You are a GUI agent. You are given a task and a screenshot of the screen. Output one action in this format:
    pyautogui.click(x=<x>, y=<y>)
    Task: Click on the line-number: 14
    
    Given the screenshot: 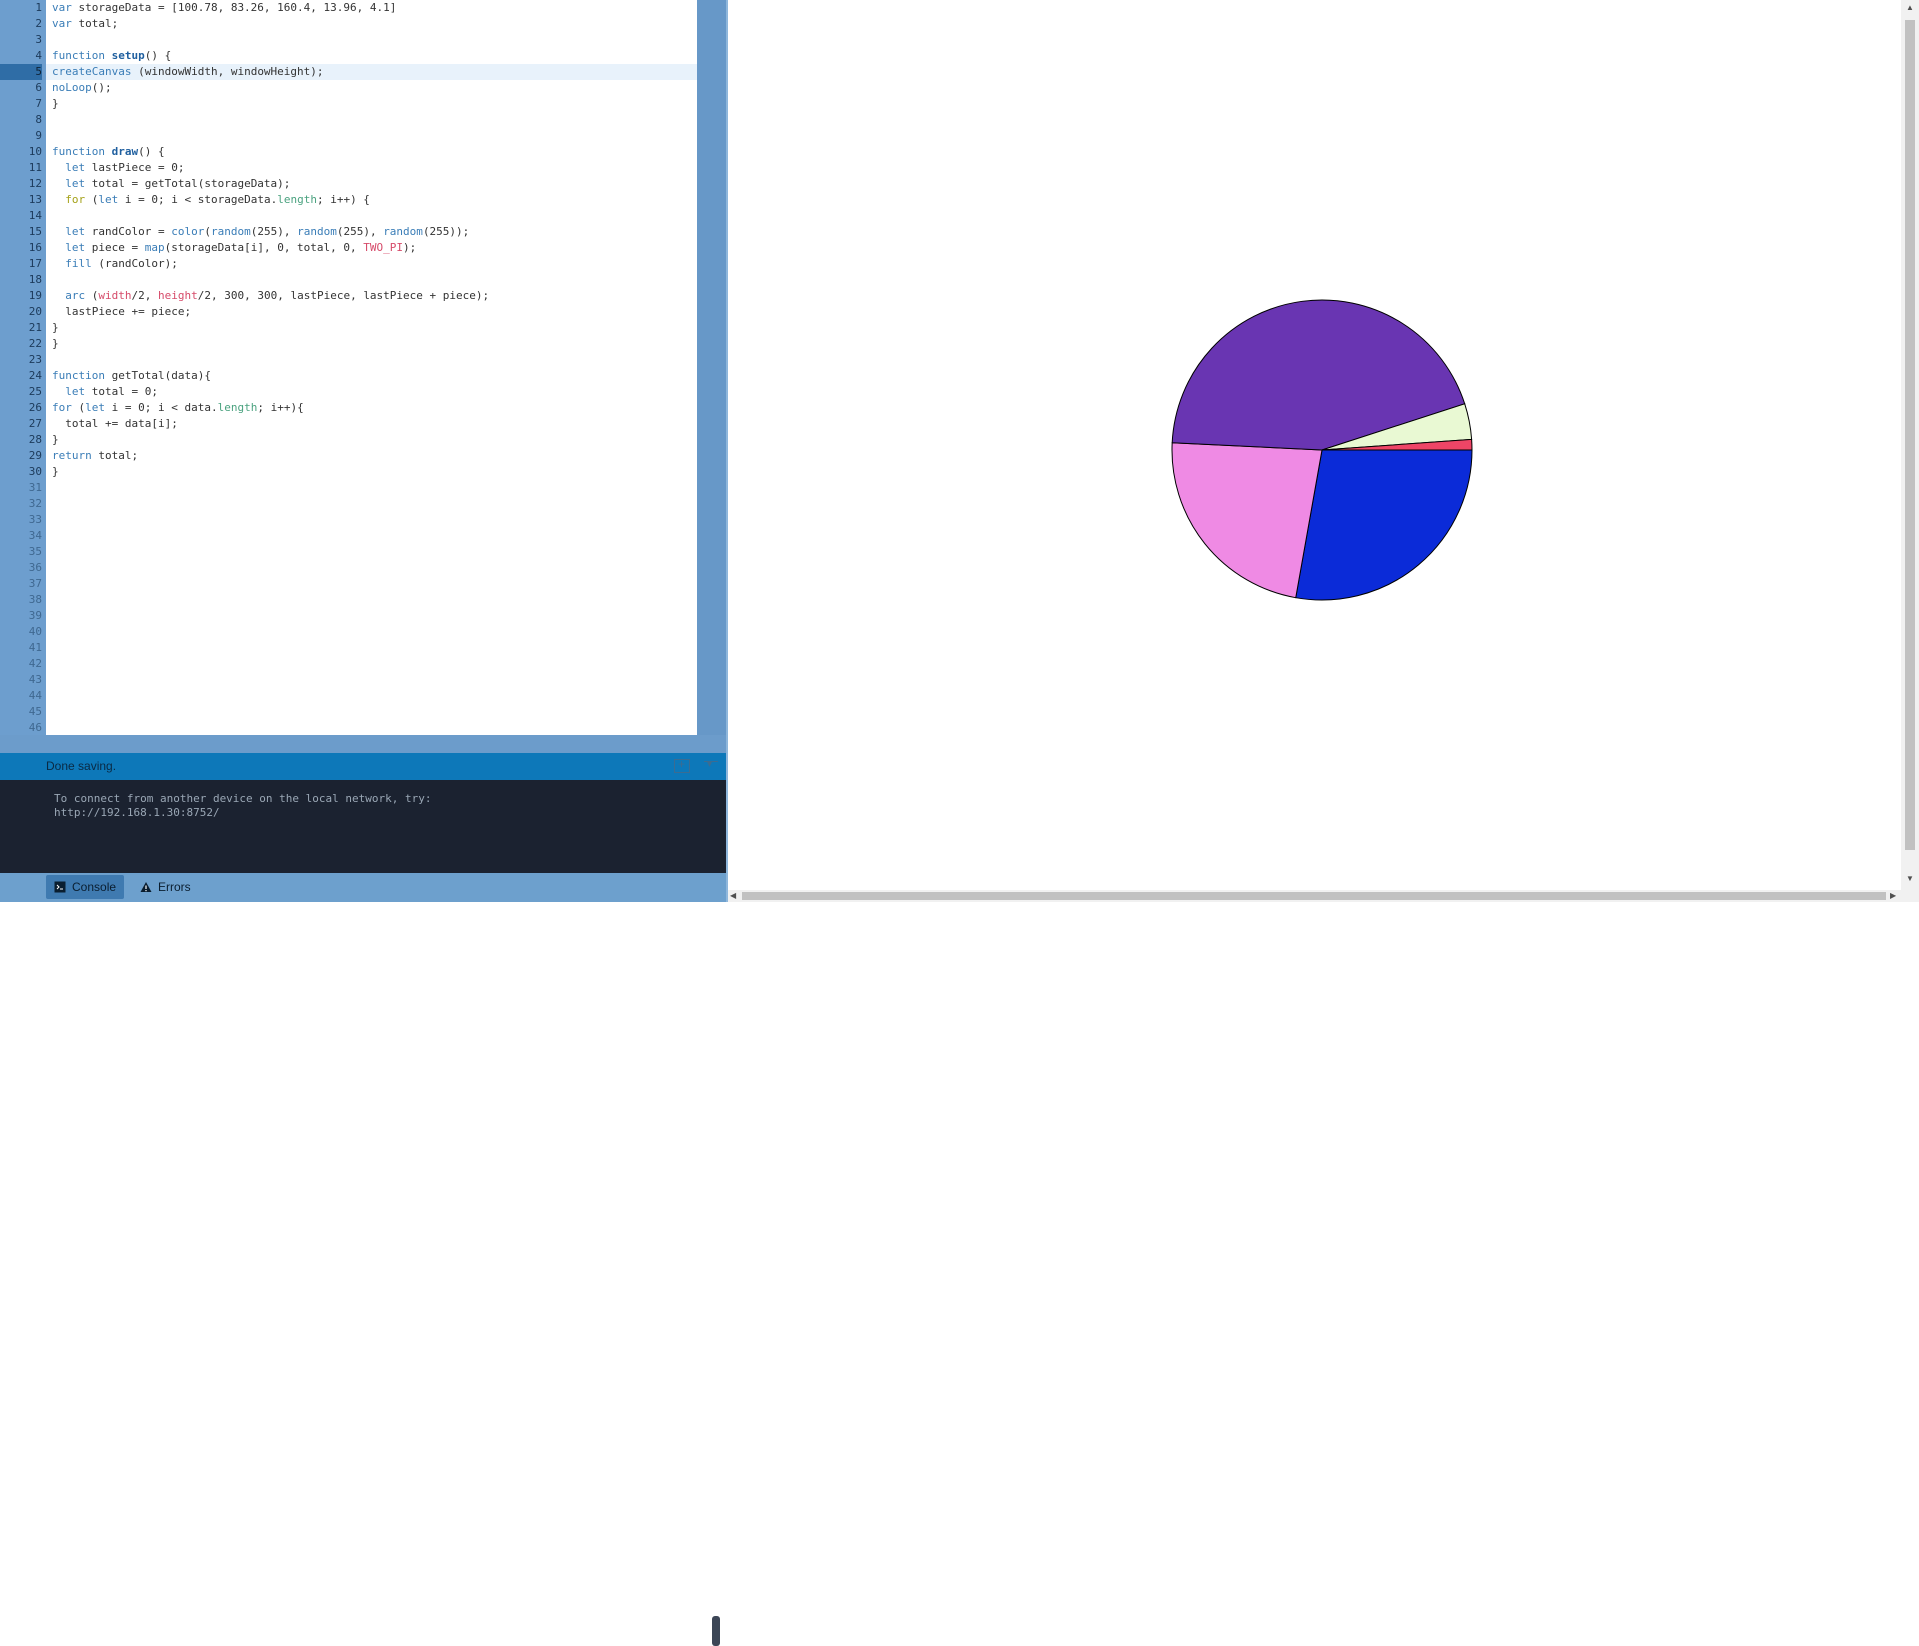 What is the action you would take?
    pyautogui.click(x=35, y=215)
    